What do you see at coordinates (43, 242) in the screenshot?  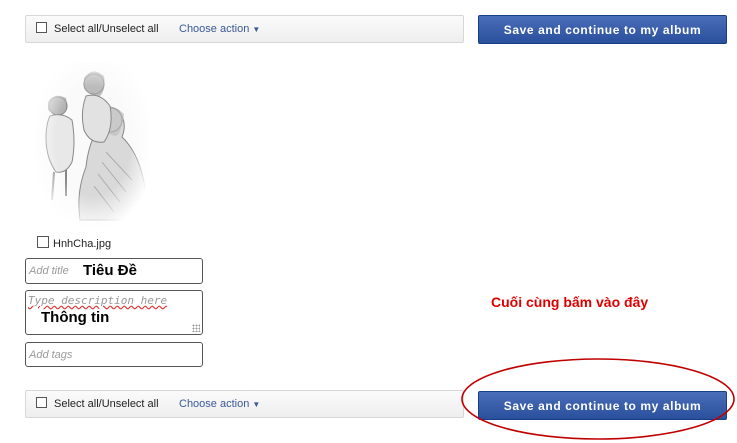 I see `photo-select-checkbox` at bounding box center [43, 242].